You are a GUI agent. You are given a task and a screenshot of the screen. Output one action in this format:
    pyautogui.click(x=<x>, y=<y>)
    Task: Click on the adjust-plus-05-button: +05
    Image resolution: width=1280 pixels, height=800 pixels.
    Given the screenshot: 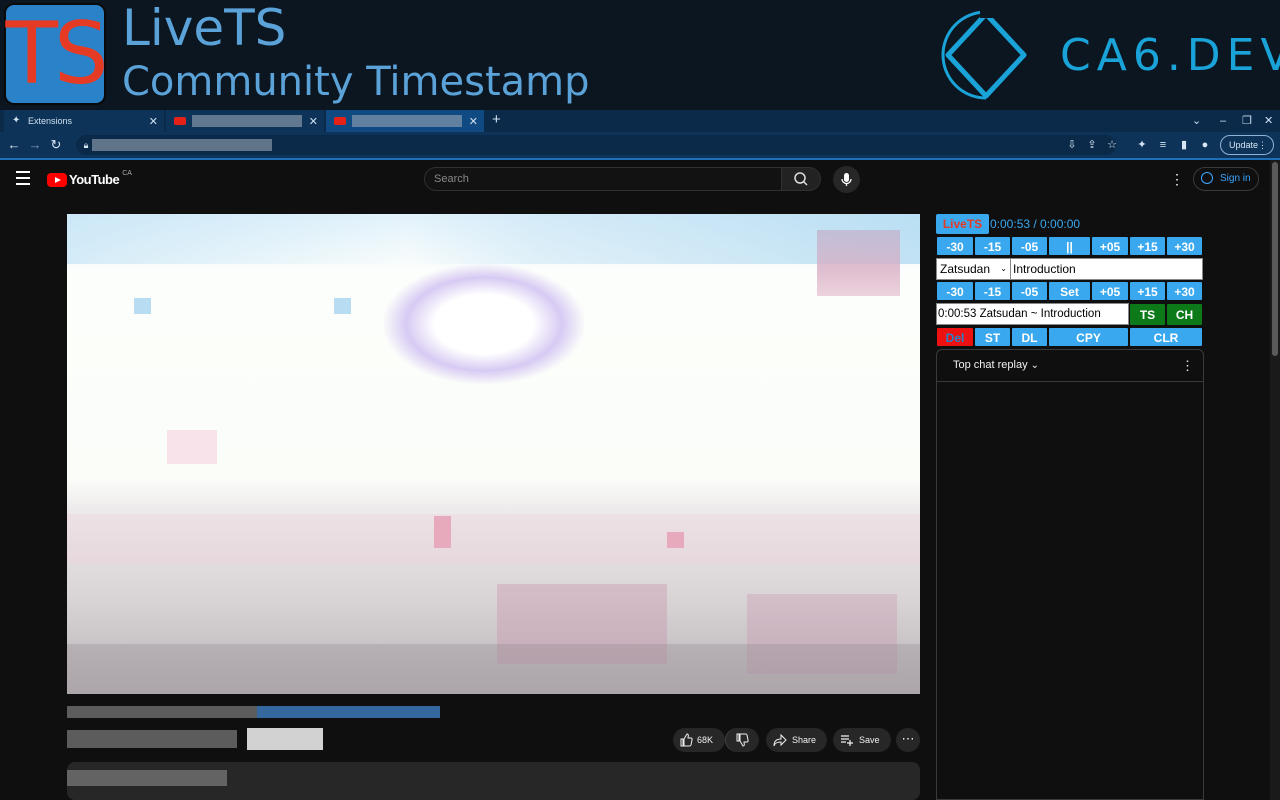 What is the action you would take?
    pyautogui.click(x=1110, y=291)
    